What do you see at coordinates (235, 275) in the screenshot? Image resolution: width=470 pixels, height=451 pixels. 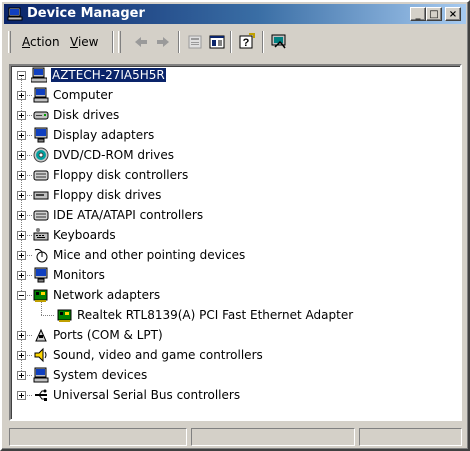 I see `tree-category-row: Monitors` at bounding box center [235, 275].